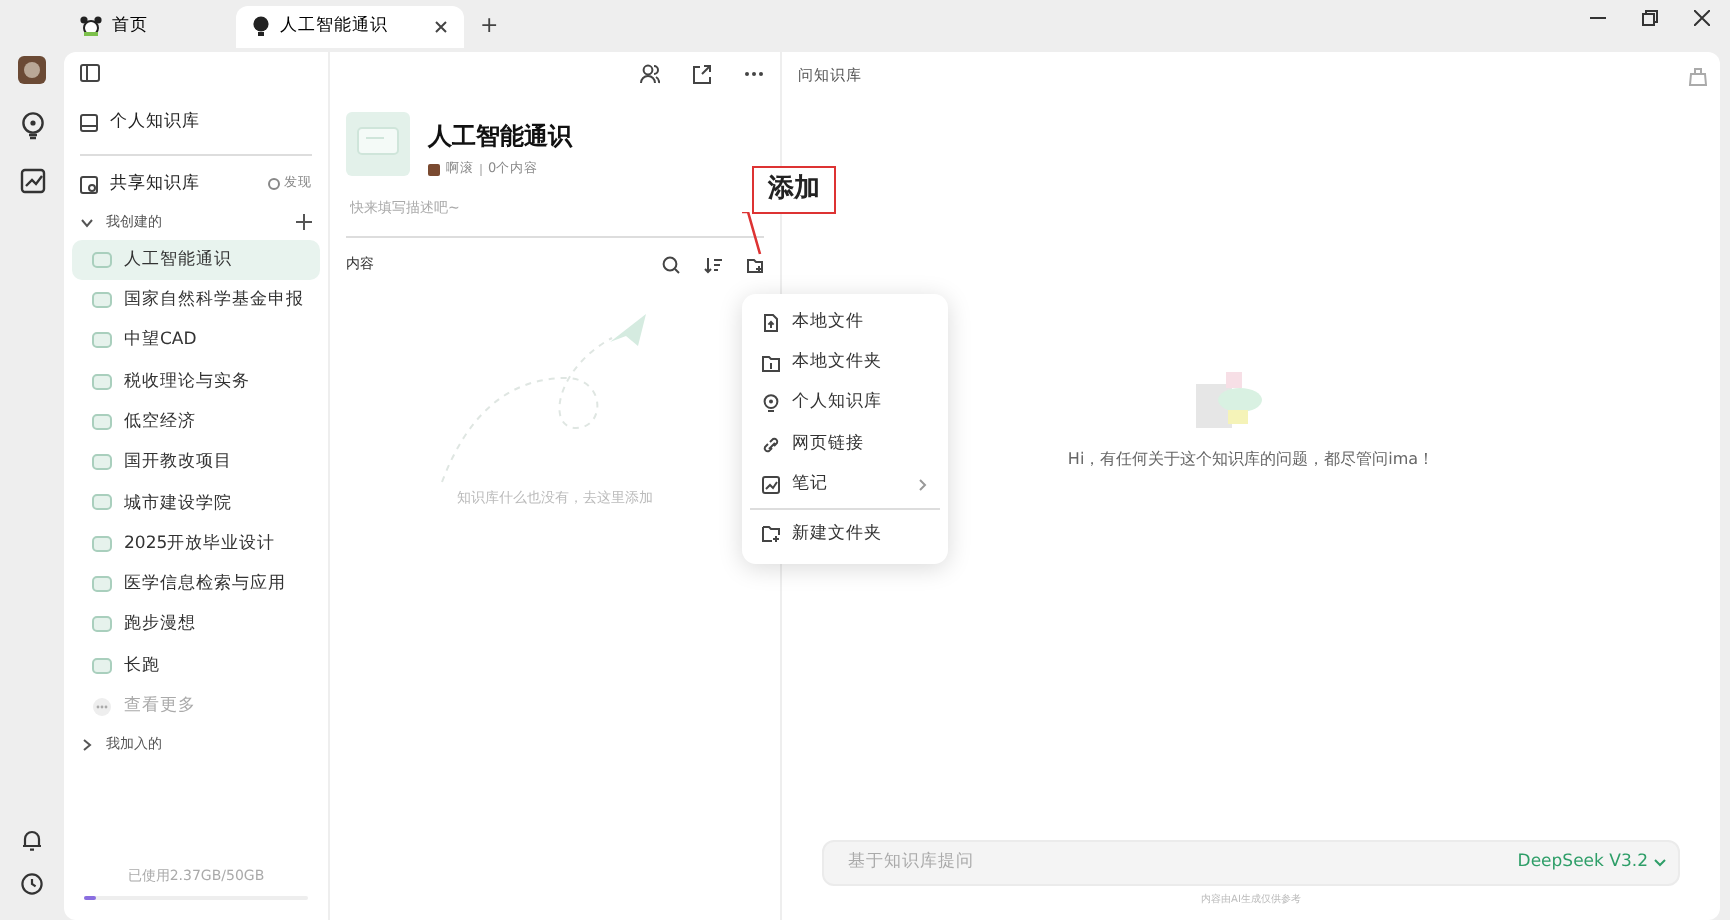 The image size is (1730, 920). What do you see at coordinates (32, 840) in the screenshot?
I see `bell-icon` at bounding box center [32, 840].